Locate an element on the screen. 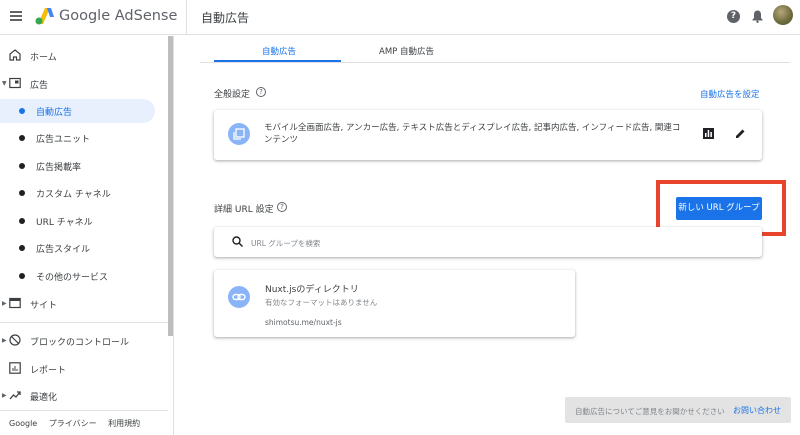 Image resolution: width=800 pixels, height=435 pixels. configure-auto-ads-link: 自動広告を設定 is located at coordinates (730, 94).